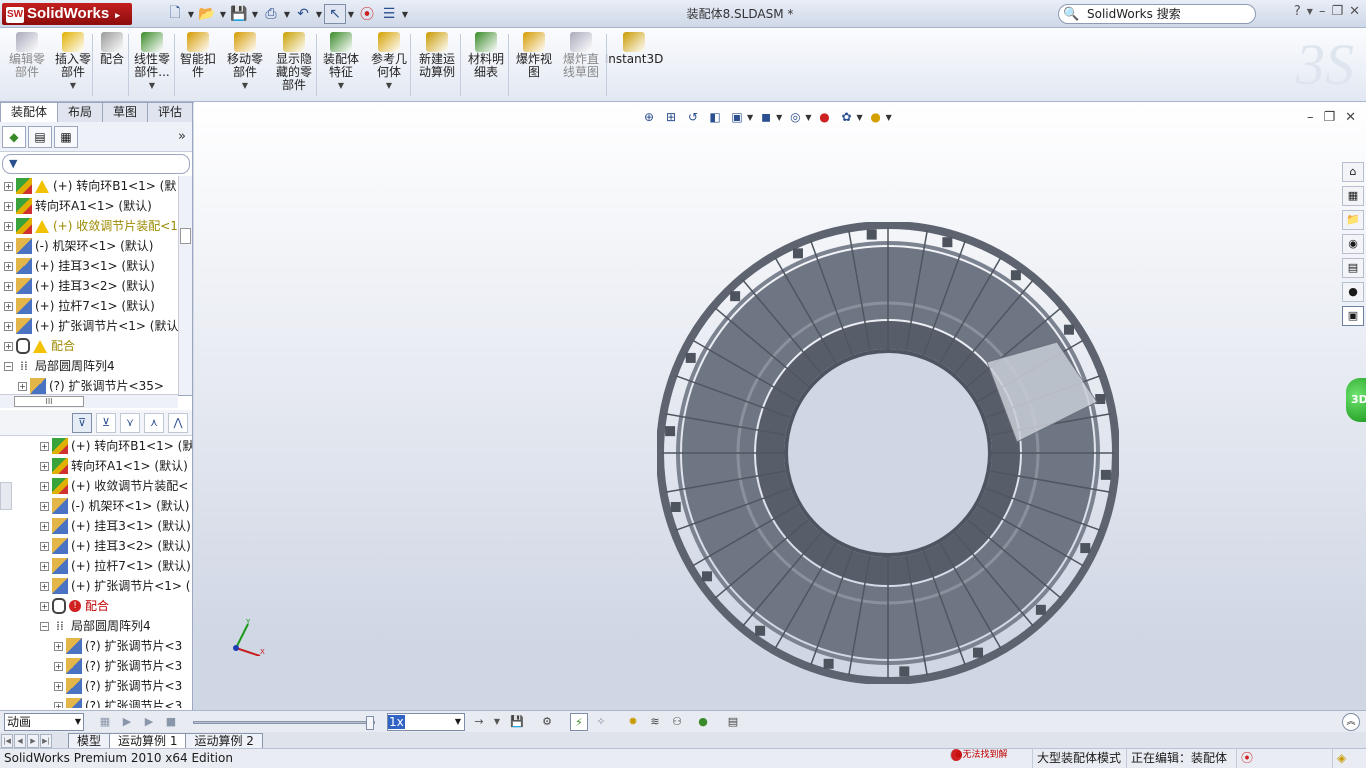 This screenshot has height=768, width=1366. I want to click on rebuild-status-icon: ⦿, so click(1246, 758).